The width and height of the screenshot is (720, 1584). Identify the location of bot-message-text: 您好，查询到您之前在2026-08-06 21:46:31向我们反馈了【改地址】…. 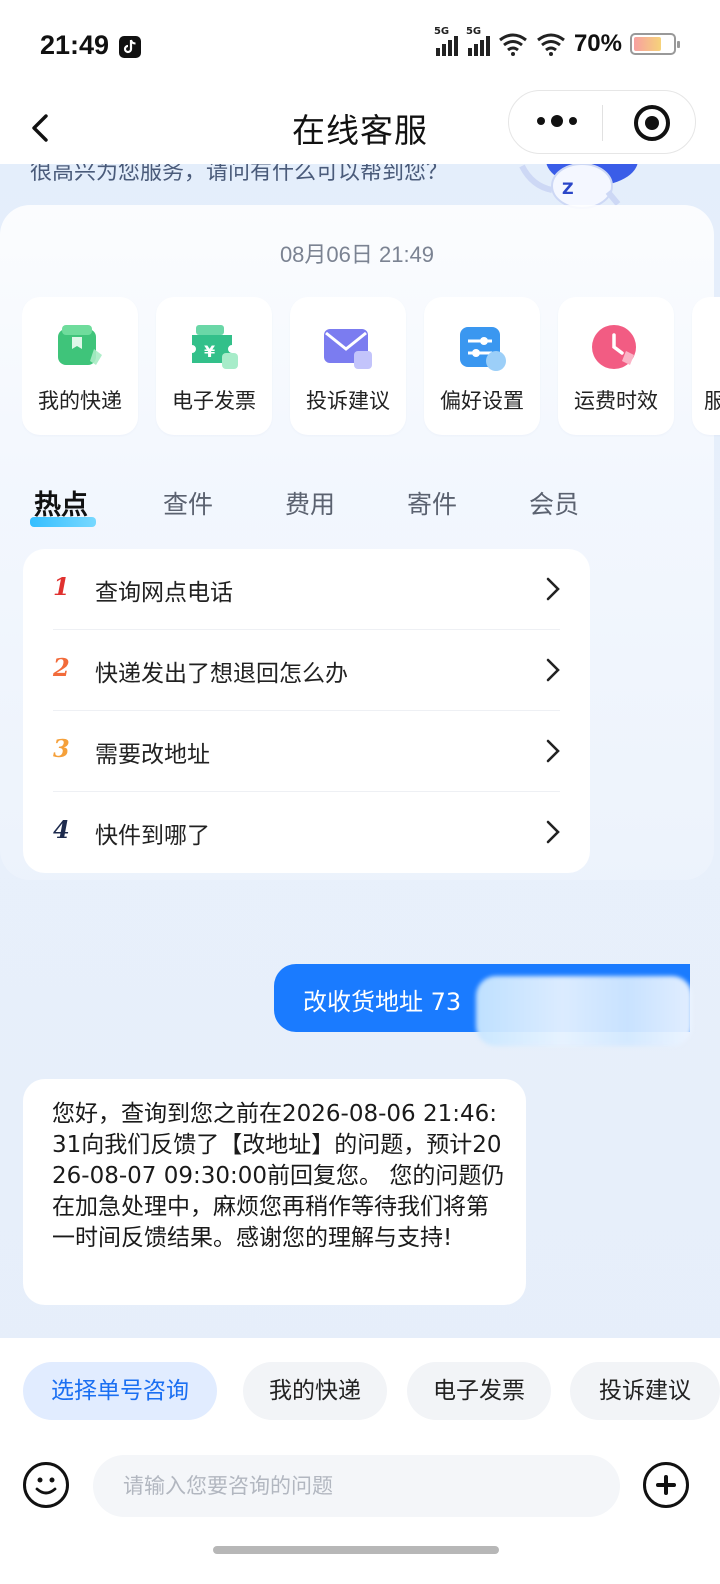
(278, 1176).